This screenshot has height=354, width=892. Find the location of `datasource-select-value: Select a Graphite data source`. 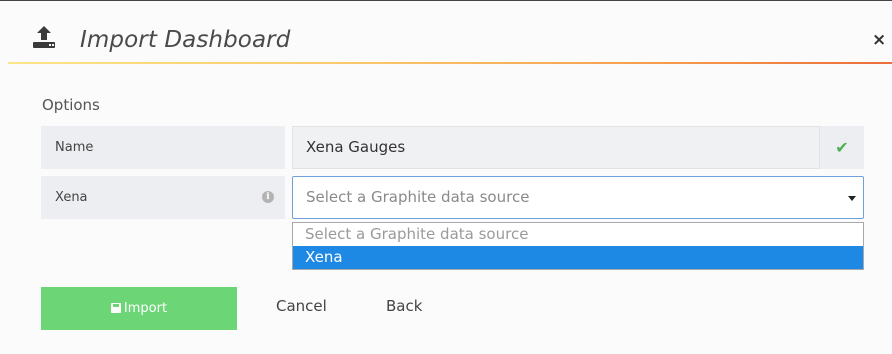

datasource-select-value: Select a Graphite data source is located at coordinates (418, 197).